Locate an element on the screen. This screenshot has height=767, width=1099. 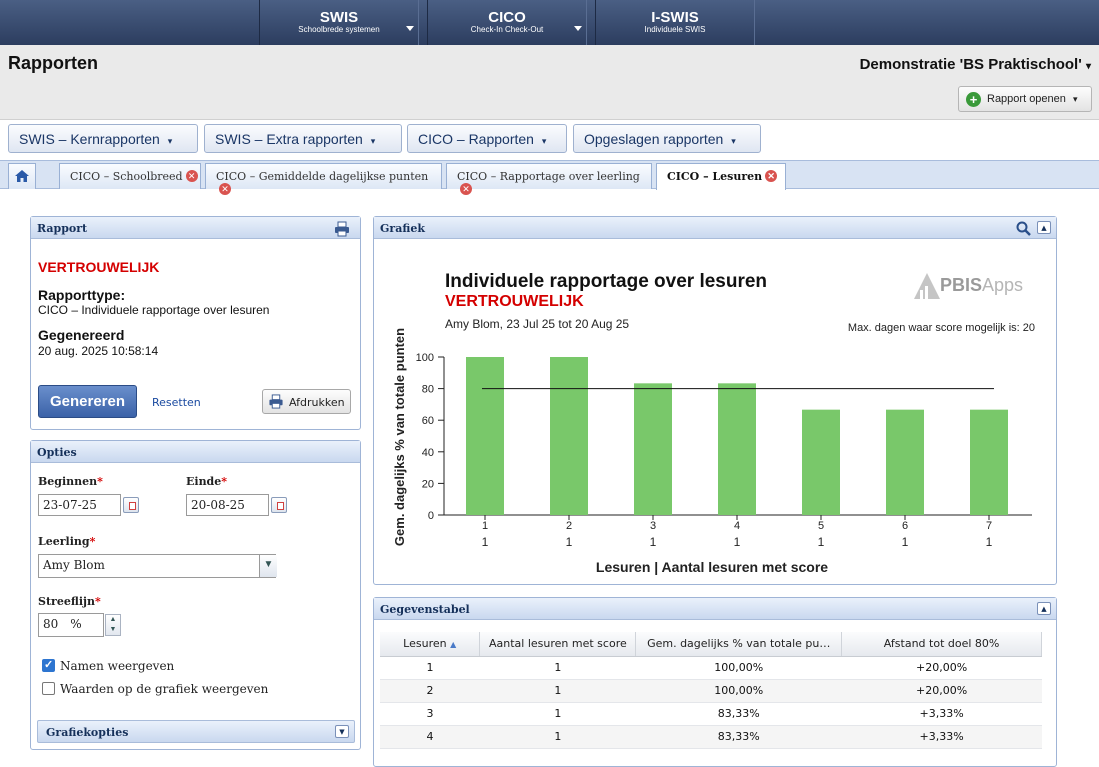
goal-input: 80% is located at coordinates (71, 625).